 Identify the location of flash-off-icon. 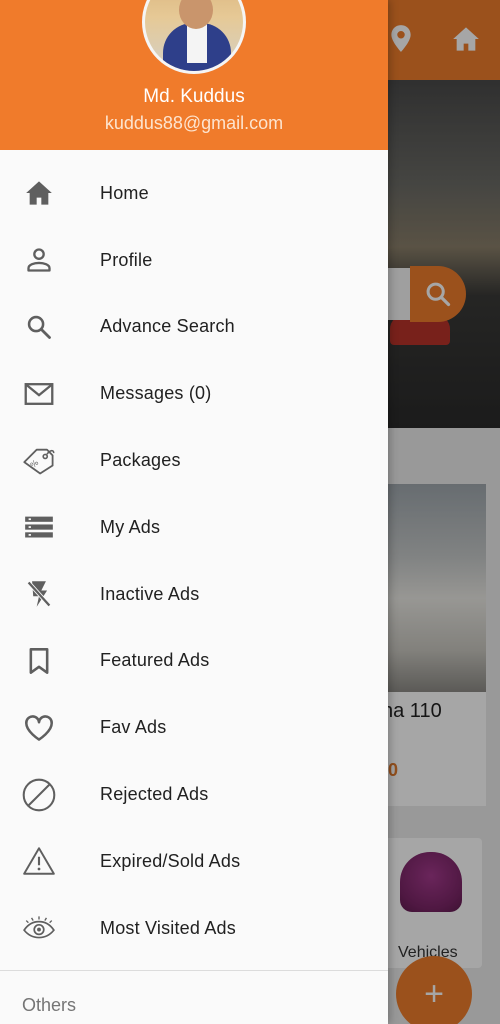
(39, 594).